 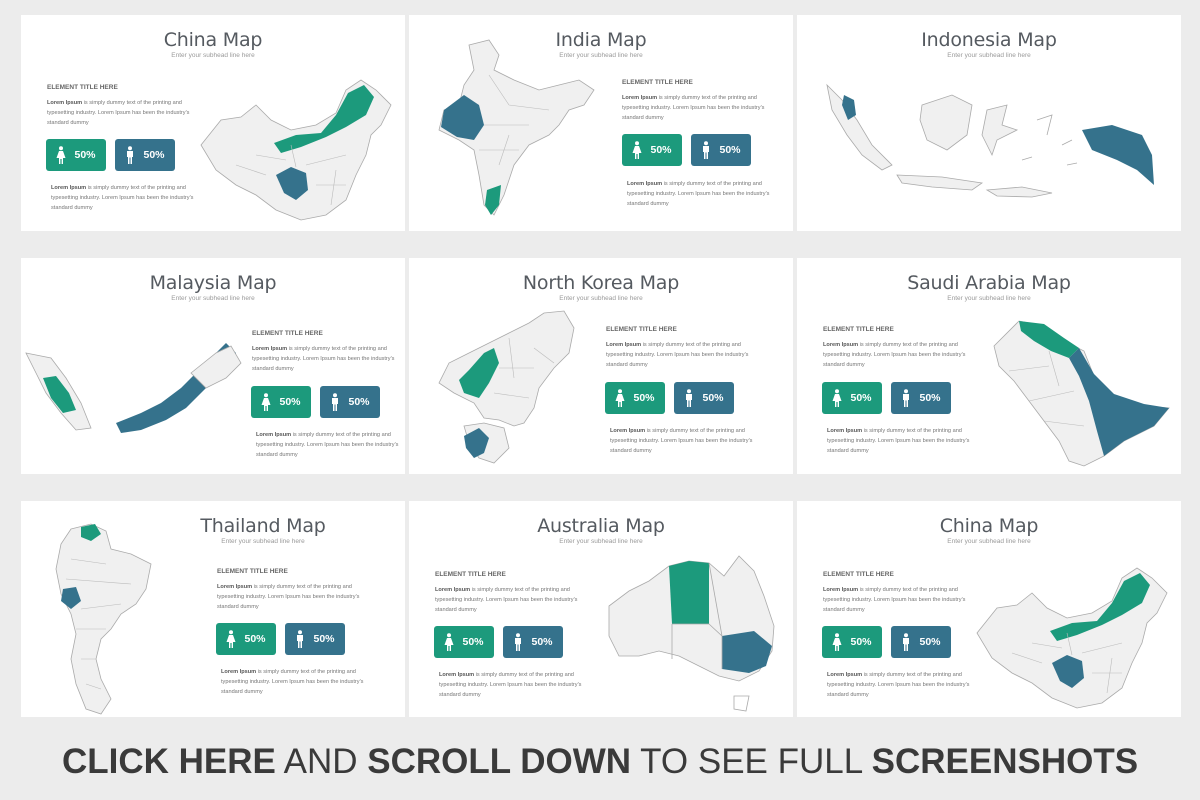 What do you see at coordinates (321, 761) in the screenshot?
I see `banner-text: AND` at bounding box center [321, 761].